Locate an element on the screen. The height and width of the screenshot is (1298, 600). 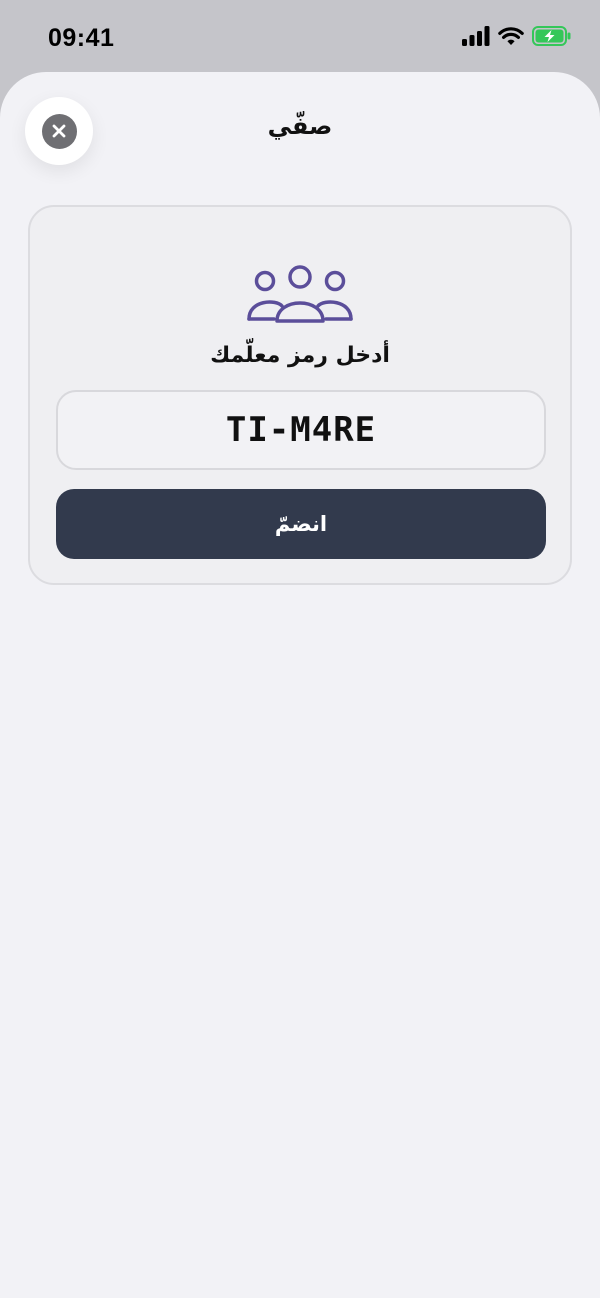
join-button-label: انضمّ is located at coordinates (301, 524).